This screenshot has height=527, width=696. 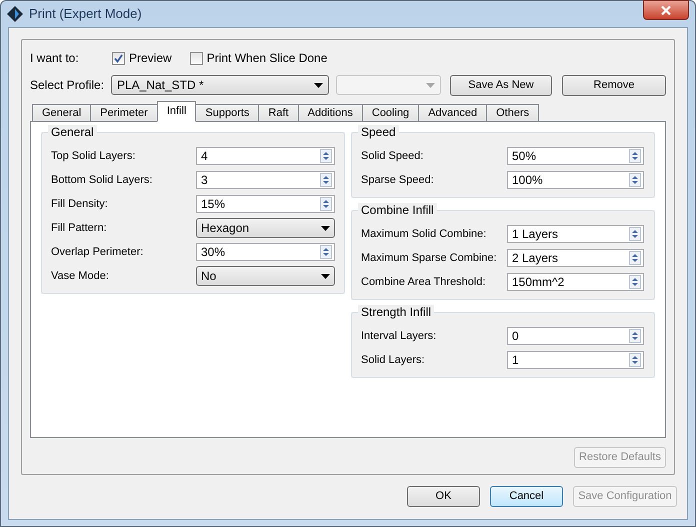 What do you see at coordinates (267, 58) in the screenshot?
I see `checkbox-label: Print When Slice Done` at bounding box center [267, 58].